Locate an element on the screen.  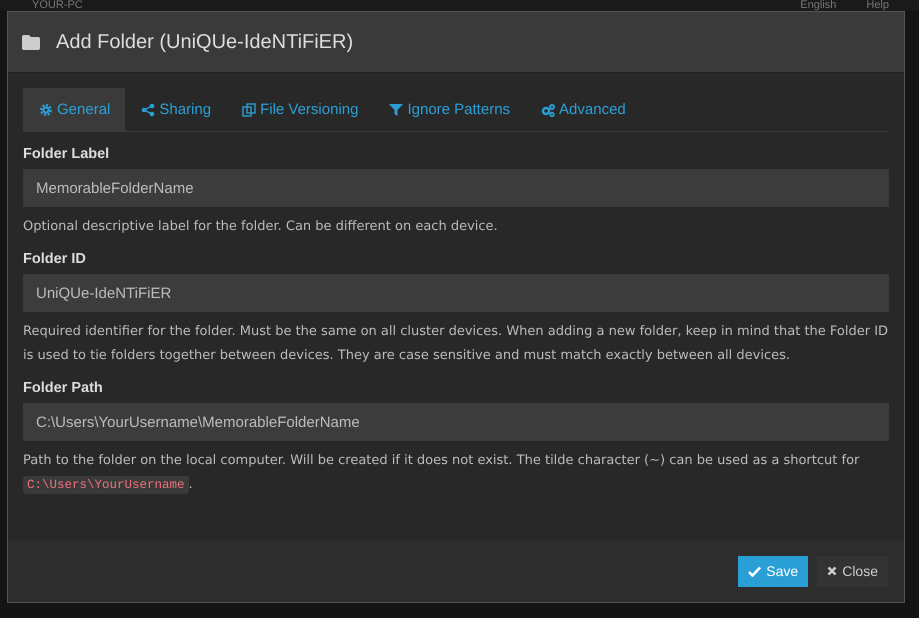
input-field: UniQUe-IdeNTiFiER is located at coordinates (456, 293).